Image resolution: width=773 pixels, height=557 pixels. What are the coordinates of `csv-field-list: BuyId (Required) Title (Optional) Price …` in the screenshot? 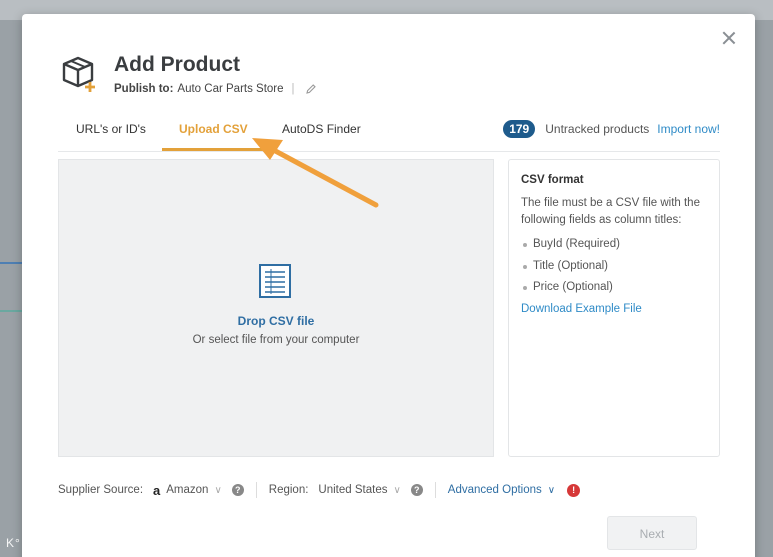 It's located at (614, 266).